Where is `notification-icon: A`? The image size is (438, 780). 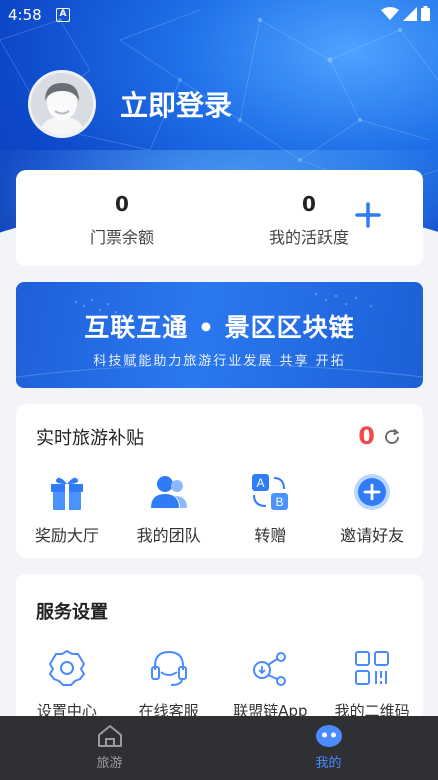 notification-icon: A is located at coordinates (63, 15).